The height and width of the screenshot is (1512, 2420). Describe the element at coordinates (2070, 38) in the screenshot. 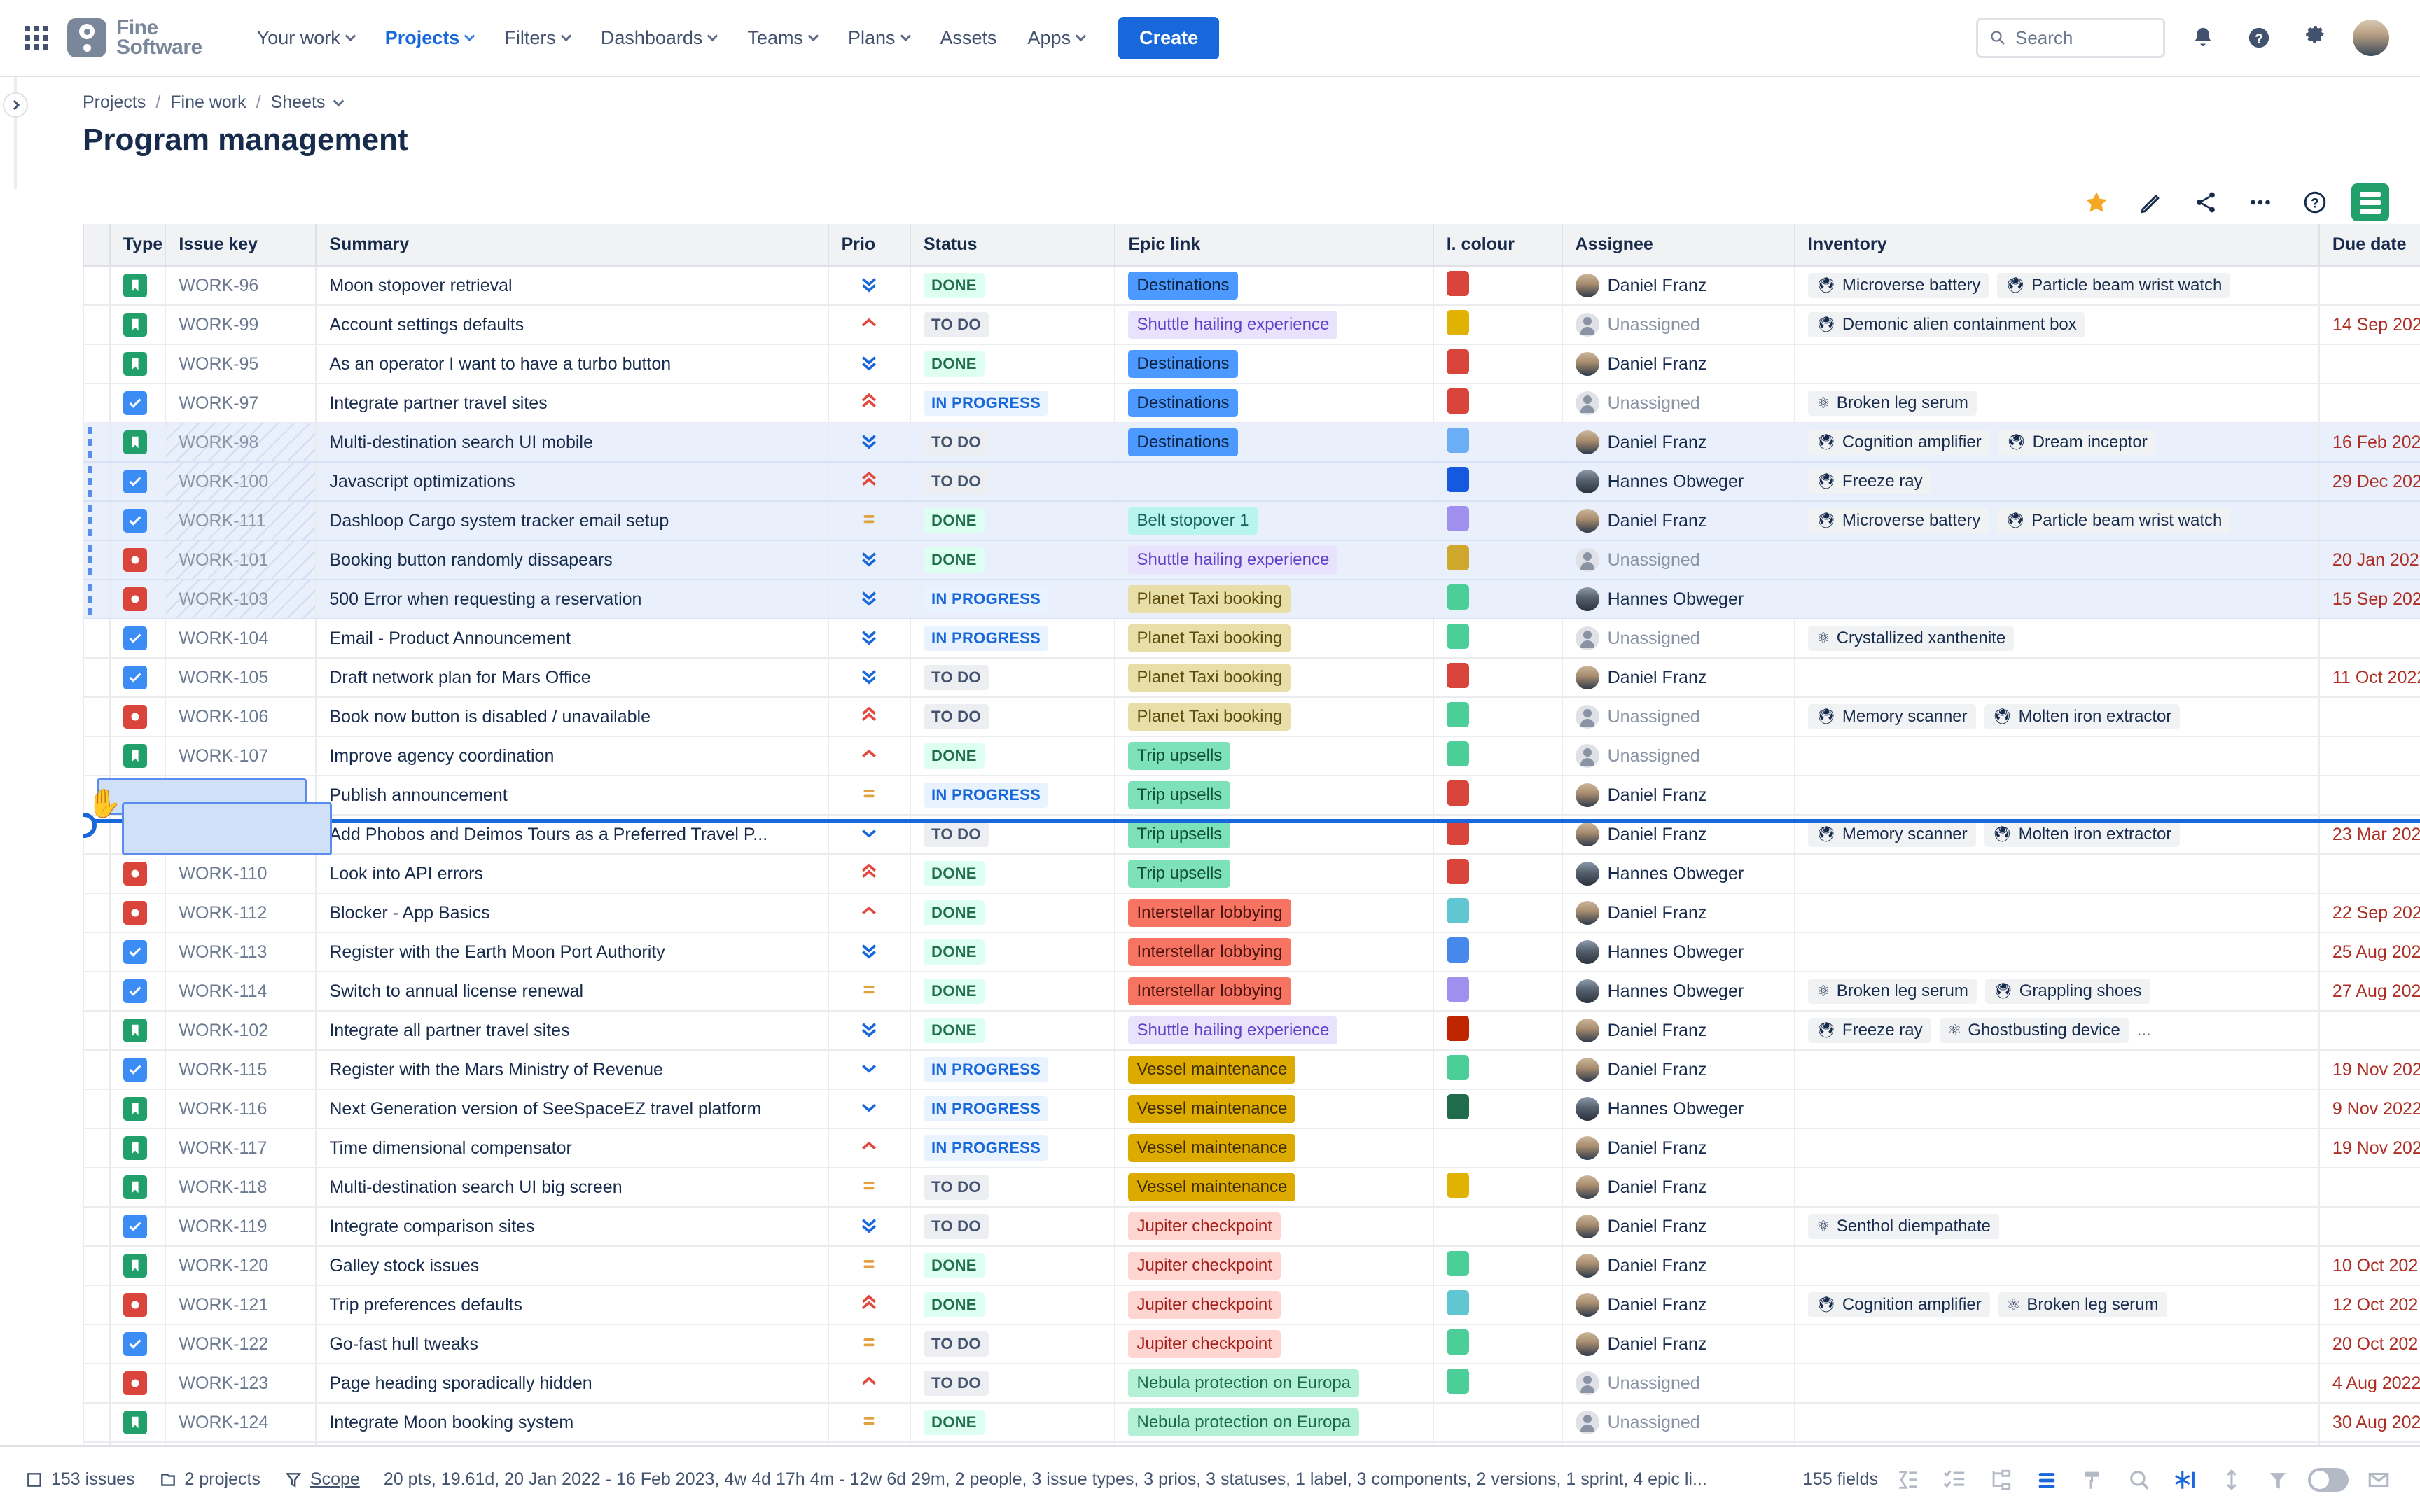

I see `search-input: Search` at that location.